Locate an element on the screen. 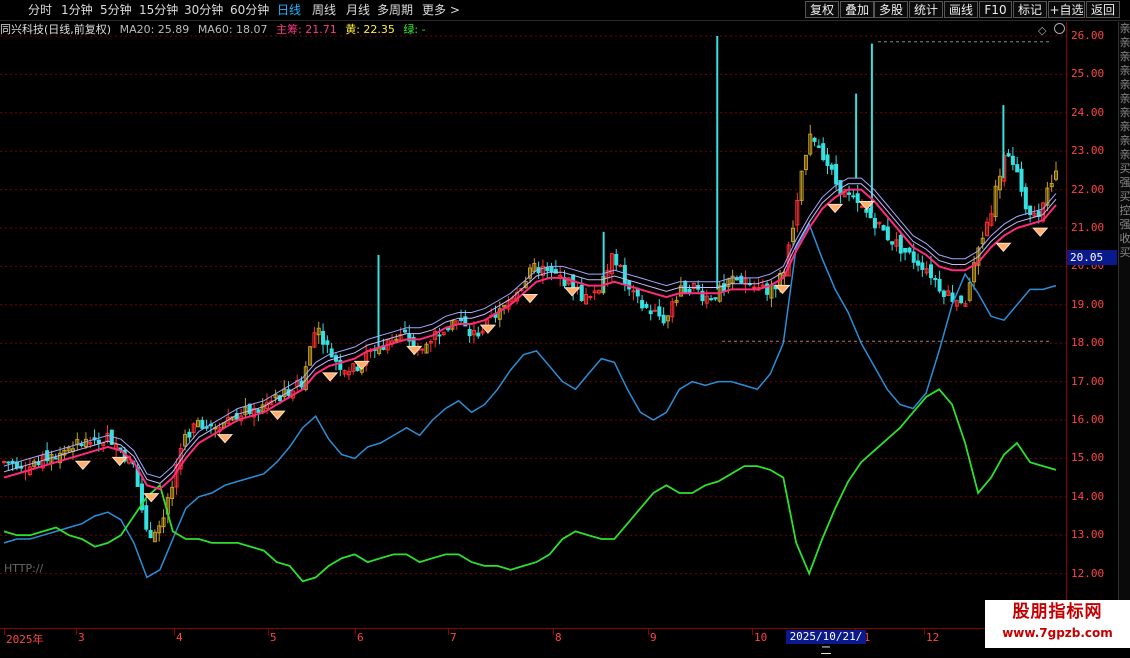 The width and height of the screenshot is (1130, 658). toolbar-button-4: 画线 is located at coordinates (961, 9).